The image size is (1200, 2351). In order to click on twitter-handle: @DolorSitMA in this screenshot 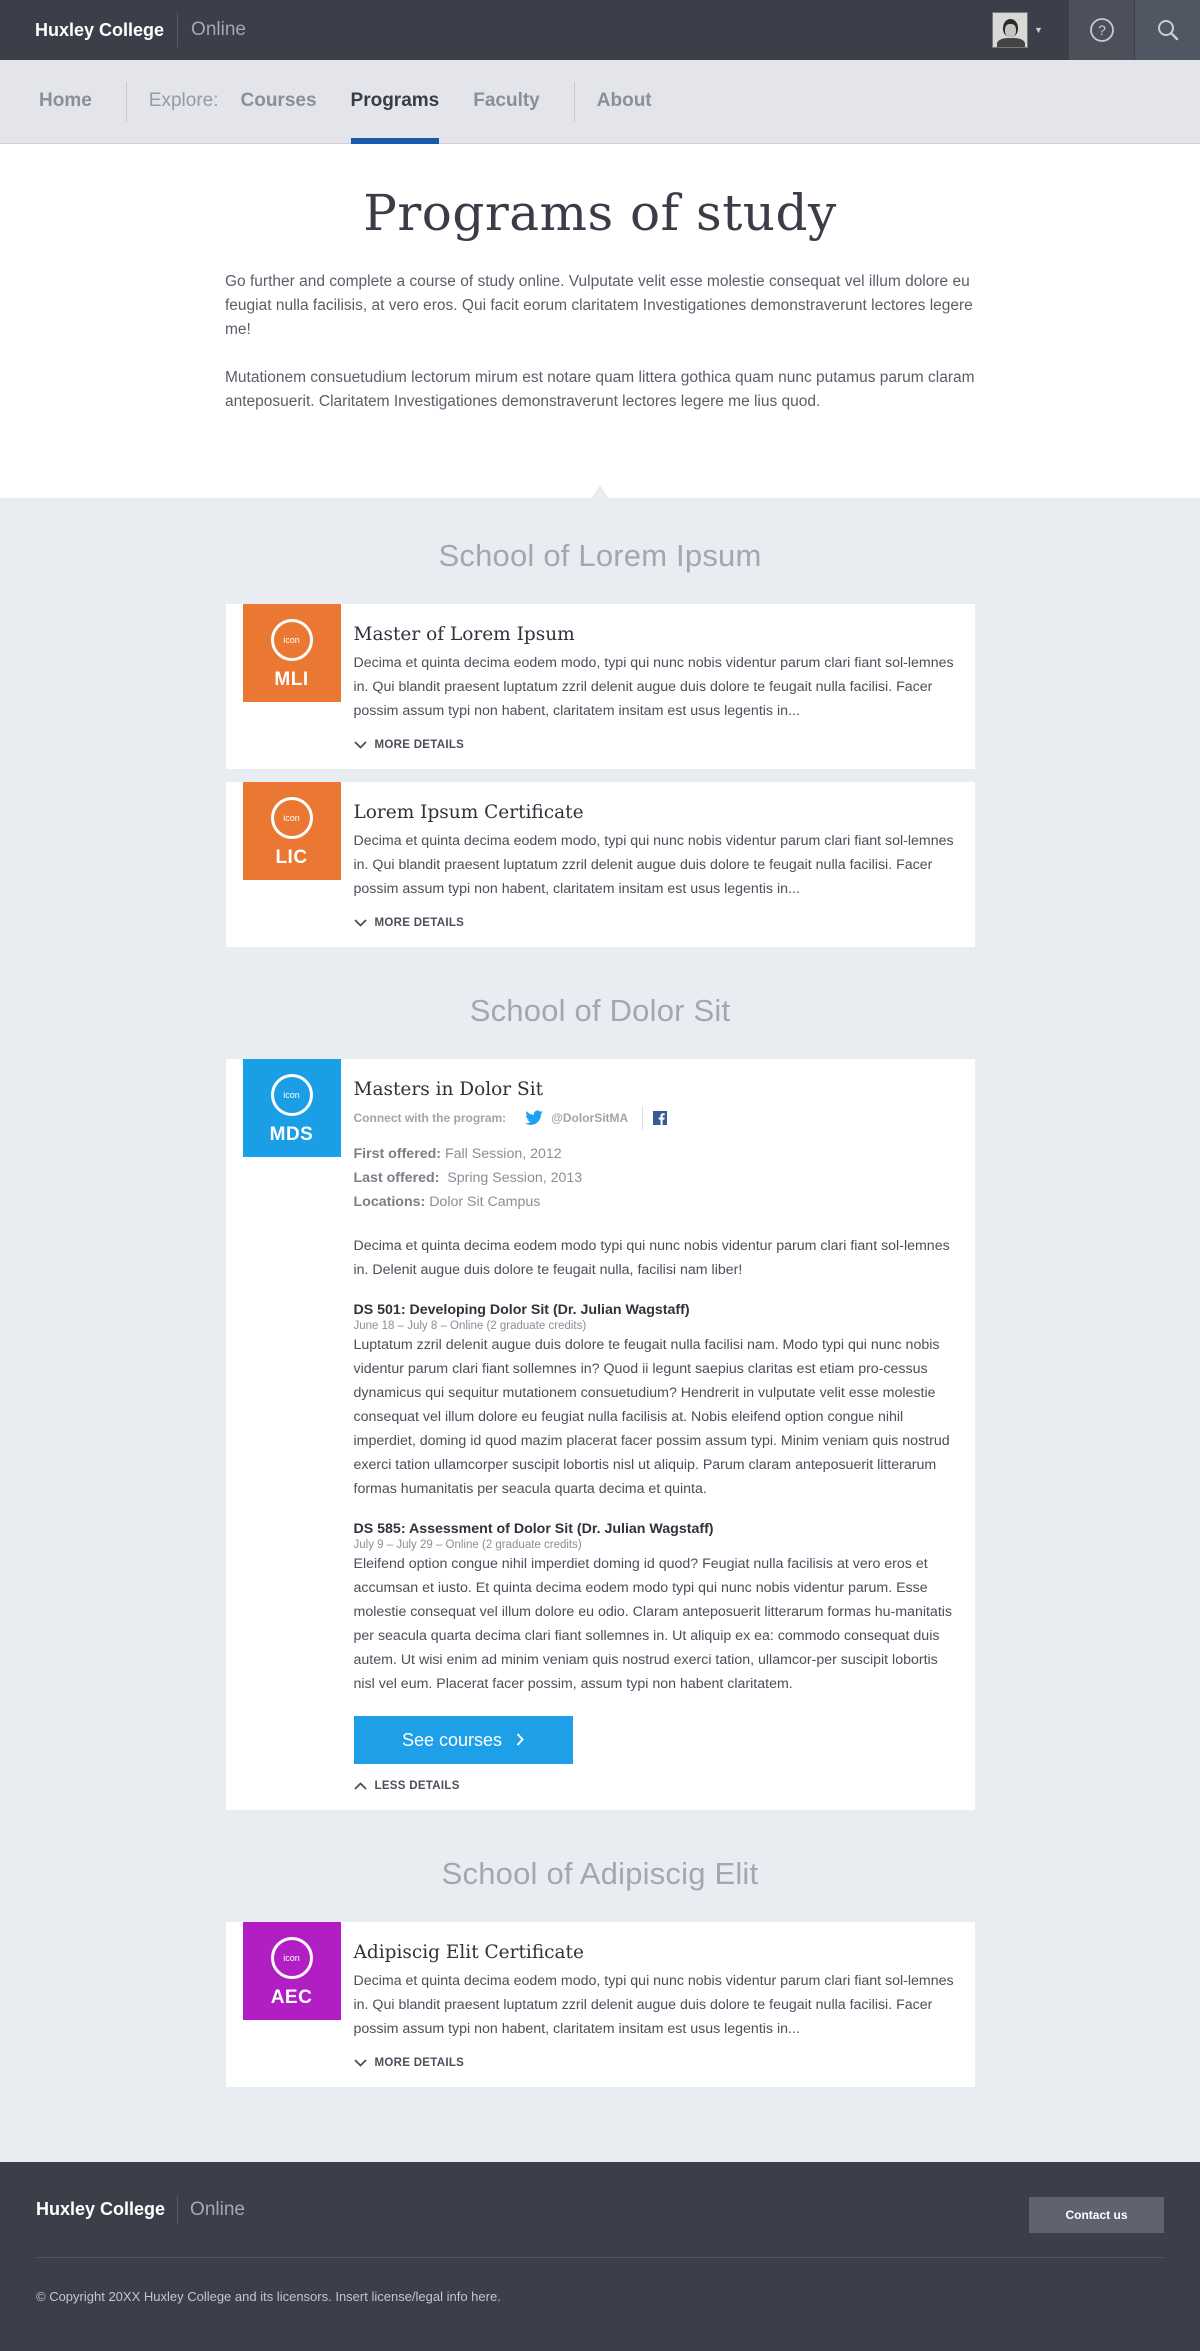, I will do `click(589, 1118)`.